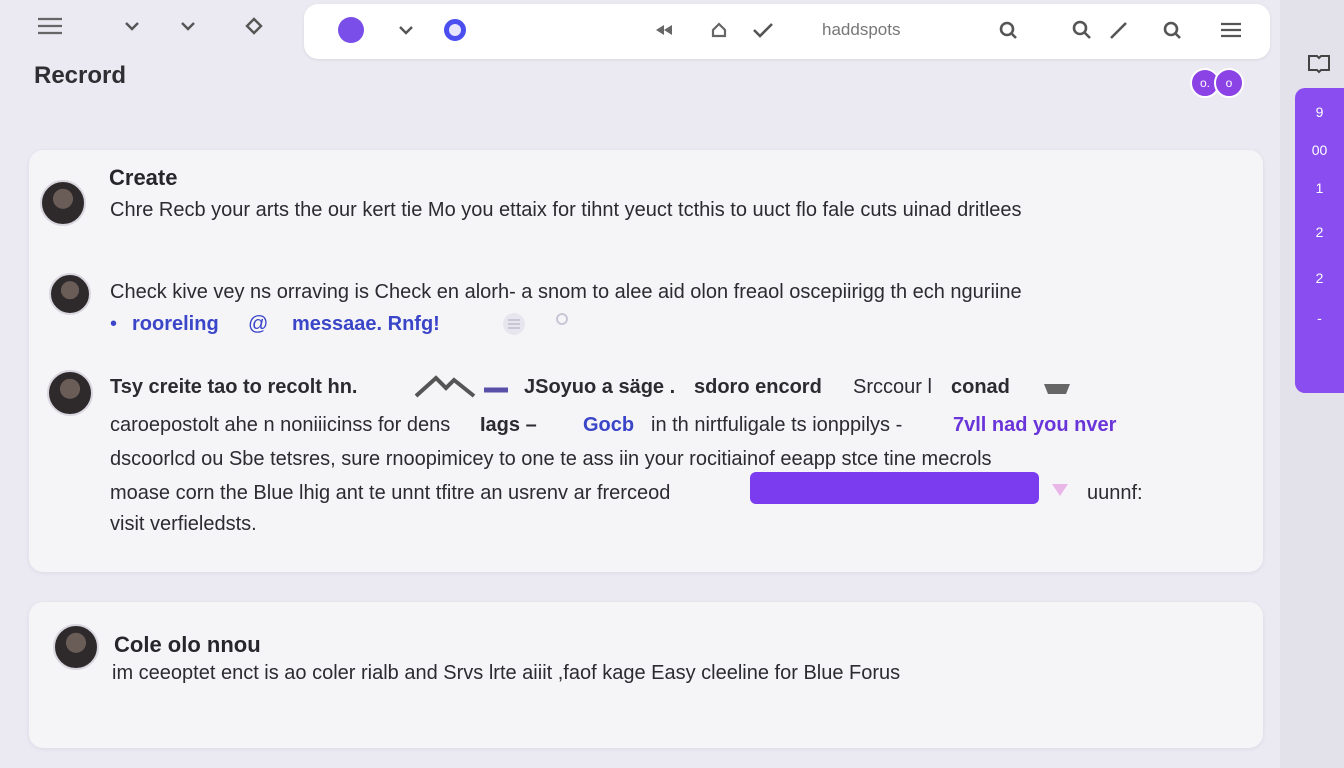  Describe the element at coordinates (455, 30) in the screenshot. I see `blue-dot-icon` at that location.